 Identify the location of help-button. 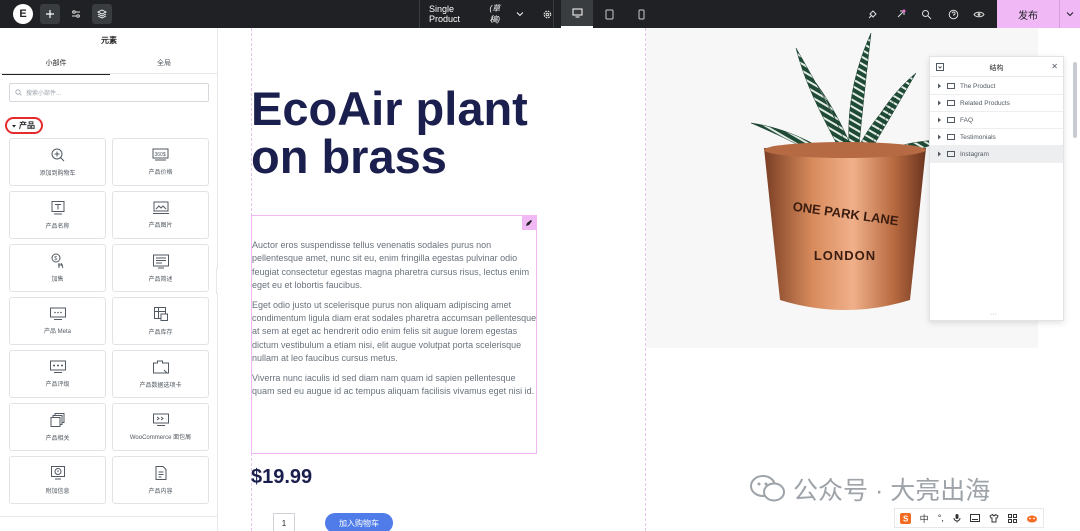
(953, 14).